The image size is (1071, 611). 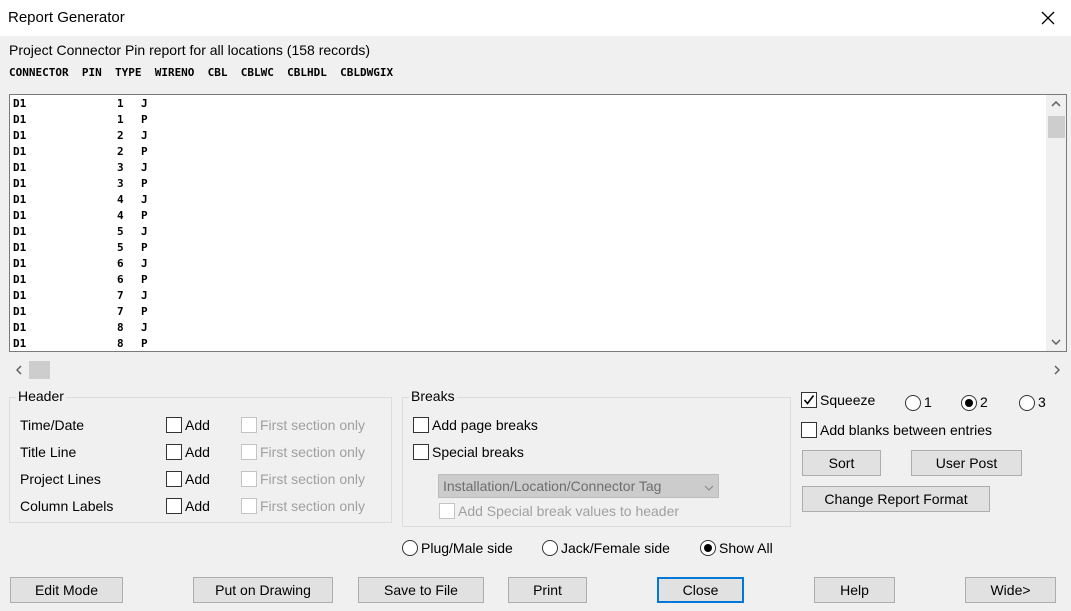 I want to click on add-page-breaks-checkbox, so click(x=421, y=425).